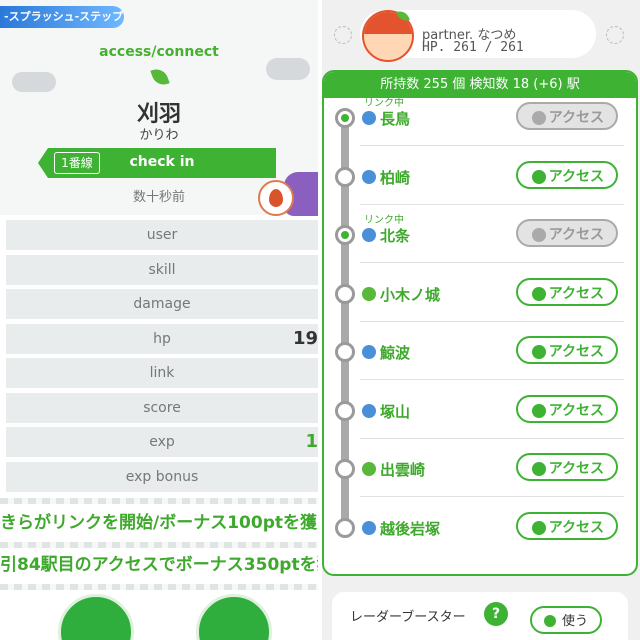 This screenshot has height=640, width=640. What do you see at coordinates (395, 118) in the screenshot?
I see `station-name: 長鳥` at bounding box center [395, 118].